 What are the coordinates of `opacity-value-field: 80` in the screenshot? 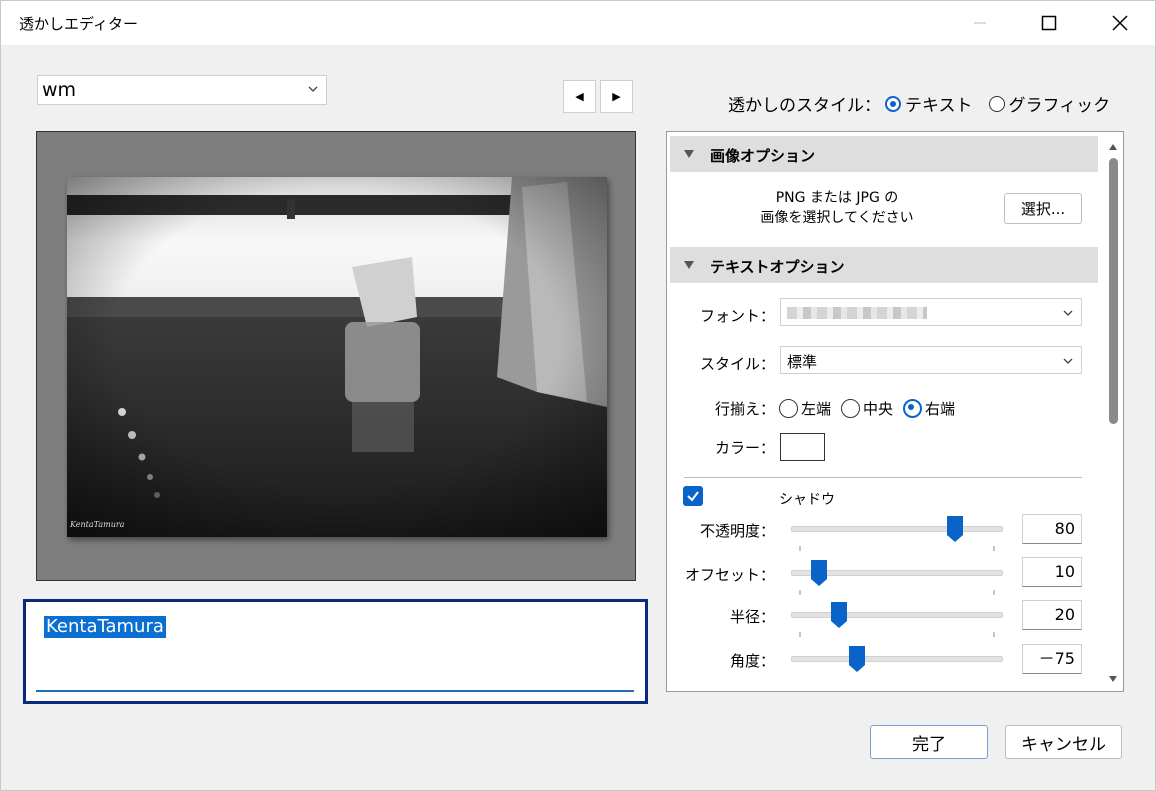 It's located at (1052, 529).